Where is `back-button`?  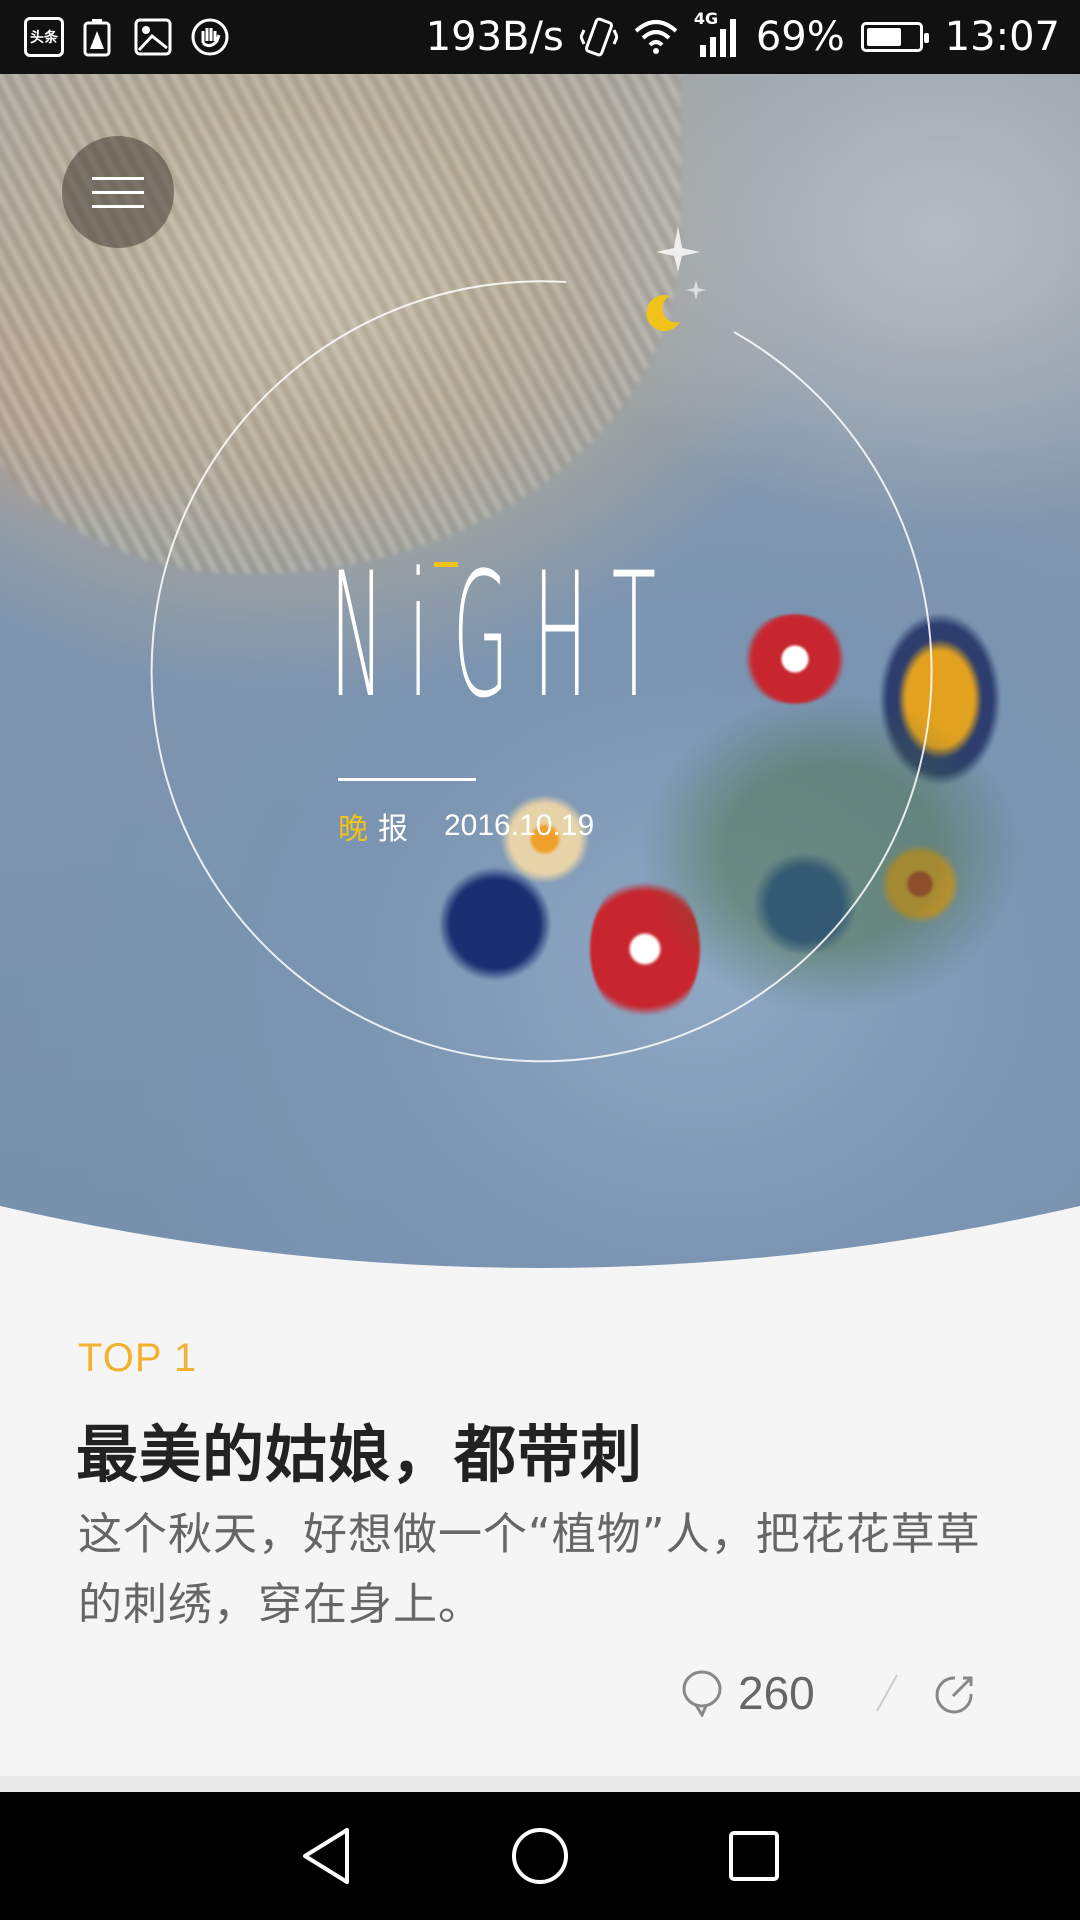
back-button is located at coordinates (326, 1856).